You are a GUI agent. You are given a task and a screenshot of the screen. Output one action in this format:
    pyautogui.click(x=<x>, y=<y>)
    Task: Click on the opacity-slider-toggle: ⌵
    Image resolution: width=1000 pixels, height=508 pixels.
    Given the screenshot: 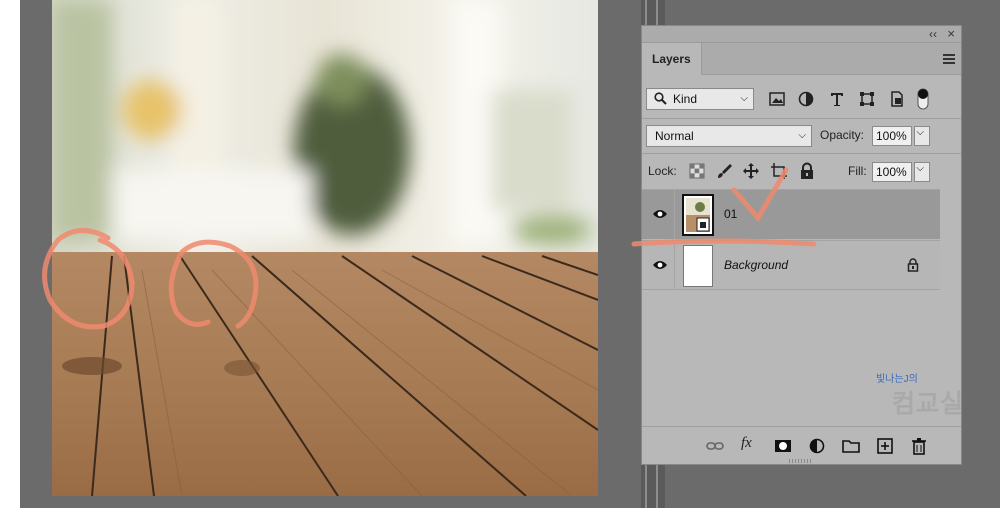 What is the action you would take?
    pyautogui.click(x=922, y=136)
    